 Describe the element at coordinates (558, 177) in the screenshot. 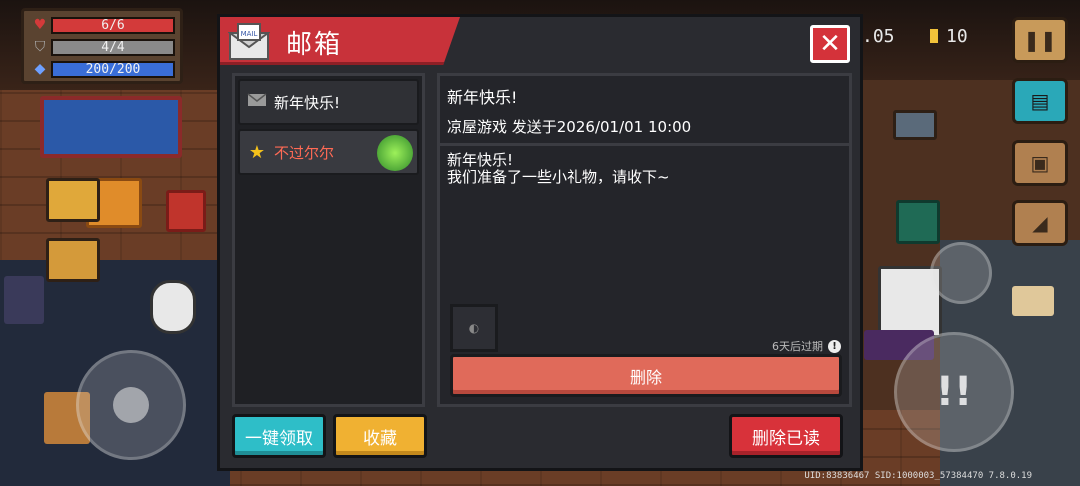

I see `mail-body-line: 我们准备了一些小礼物，请收下~` at that location.